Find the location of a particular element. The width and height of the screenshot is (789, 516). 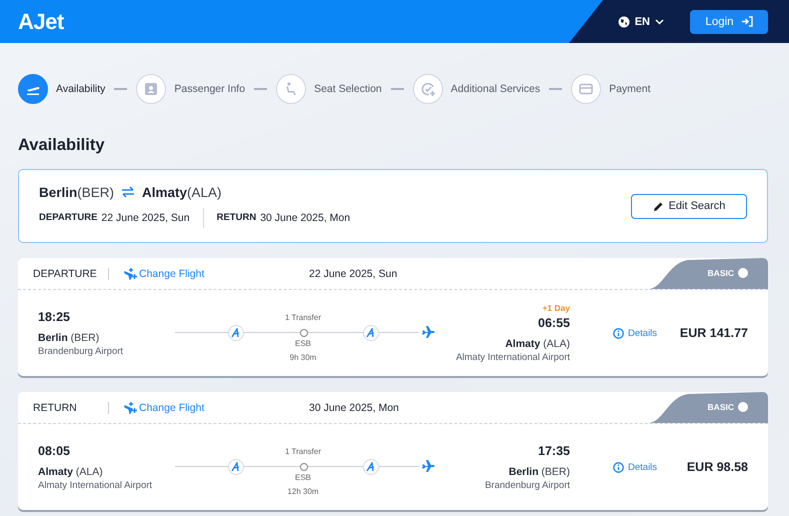

departure-airport: Almaty International Airport is located at coordinates (96, 485).